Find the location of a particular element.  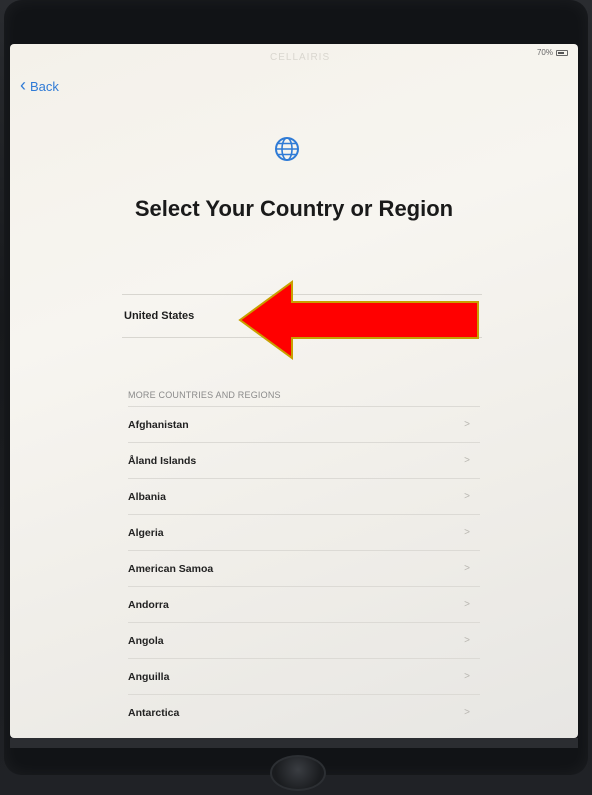

list-item: Angola > is located at coordinates (304, 640).